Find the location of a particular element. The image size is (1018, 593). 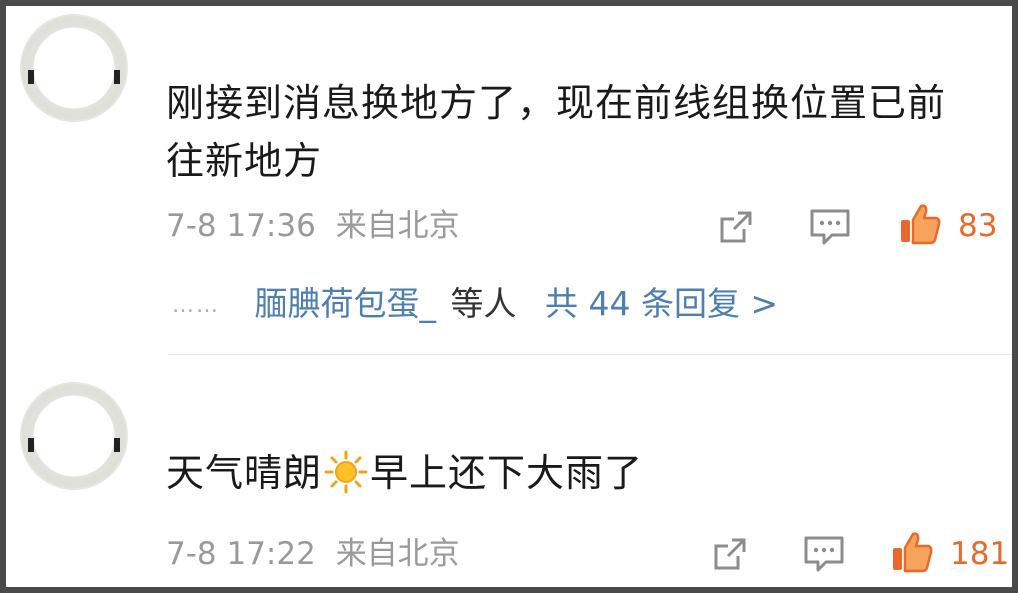

comment-text: 天气晴朗 早上还下大雨了 is located at coordinates (586, 473).